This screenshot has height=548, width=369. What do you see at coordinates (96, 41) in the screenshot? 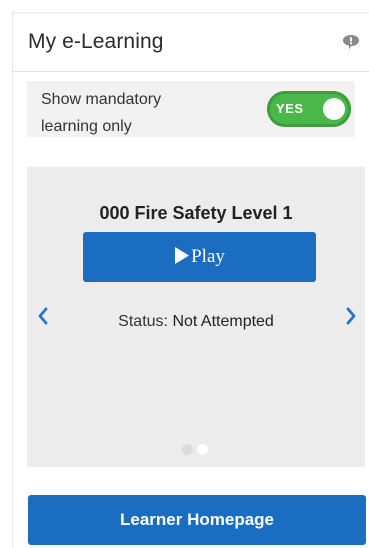
I see `widget-title: My e-Learning` at bounding box center [96, 41].